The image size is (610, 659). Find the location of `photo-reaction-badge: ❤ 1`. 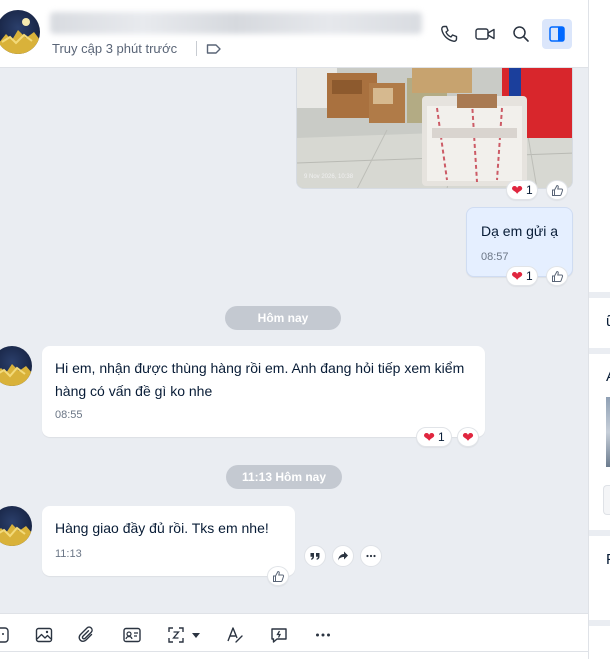

photo-reaction-badge: ❤ 1 is located at coordinates (522, 190).